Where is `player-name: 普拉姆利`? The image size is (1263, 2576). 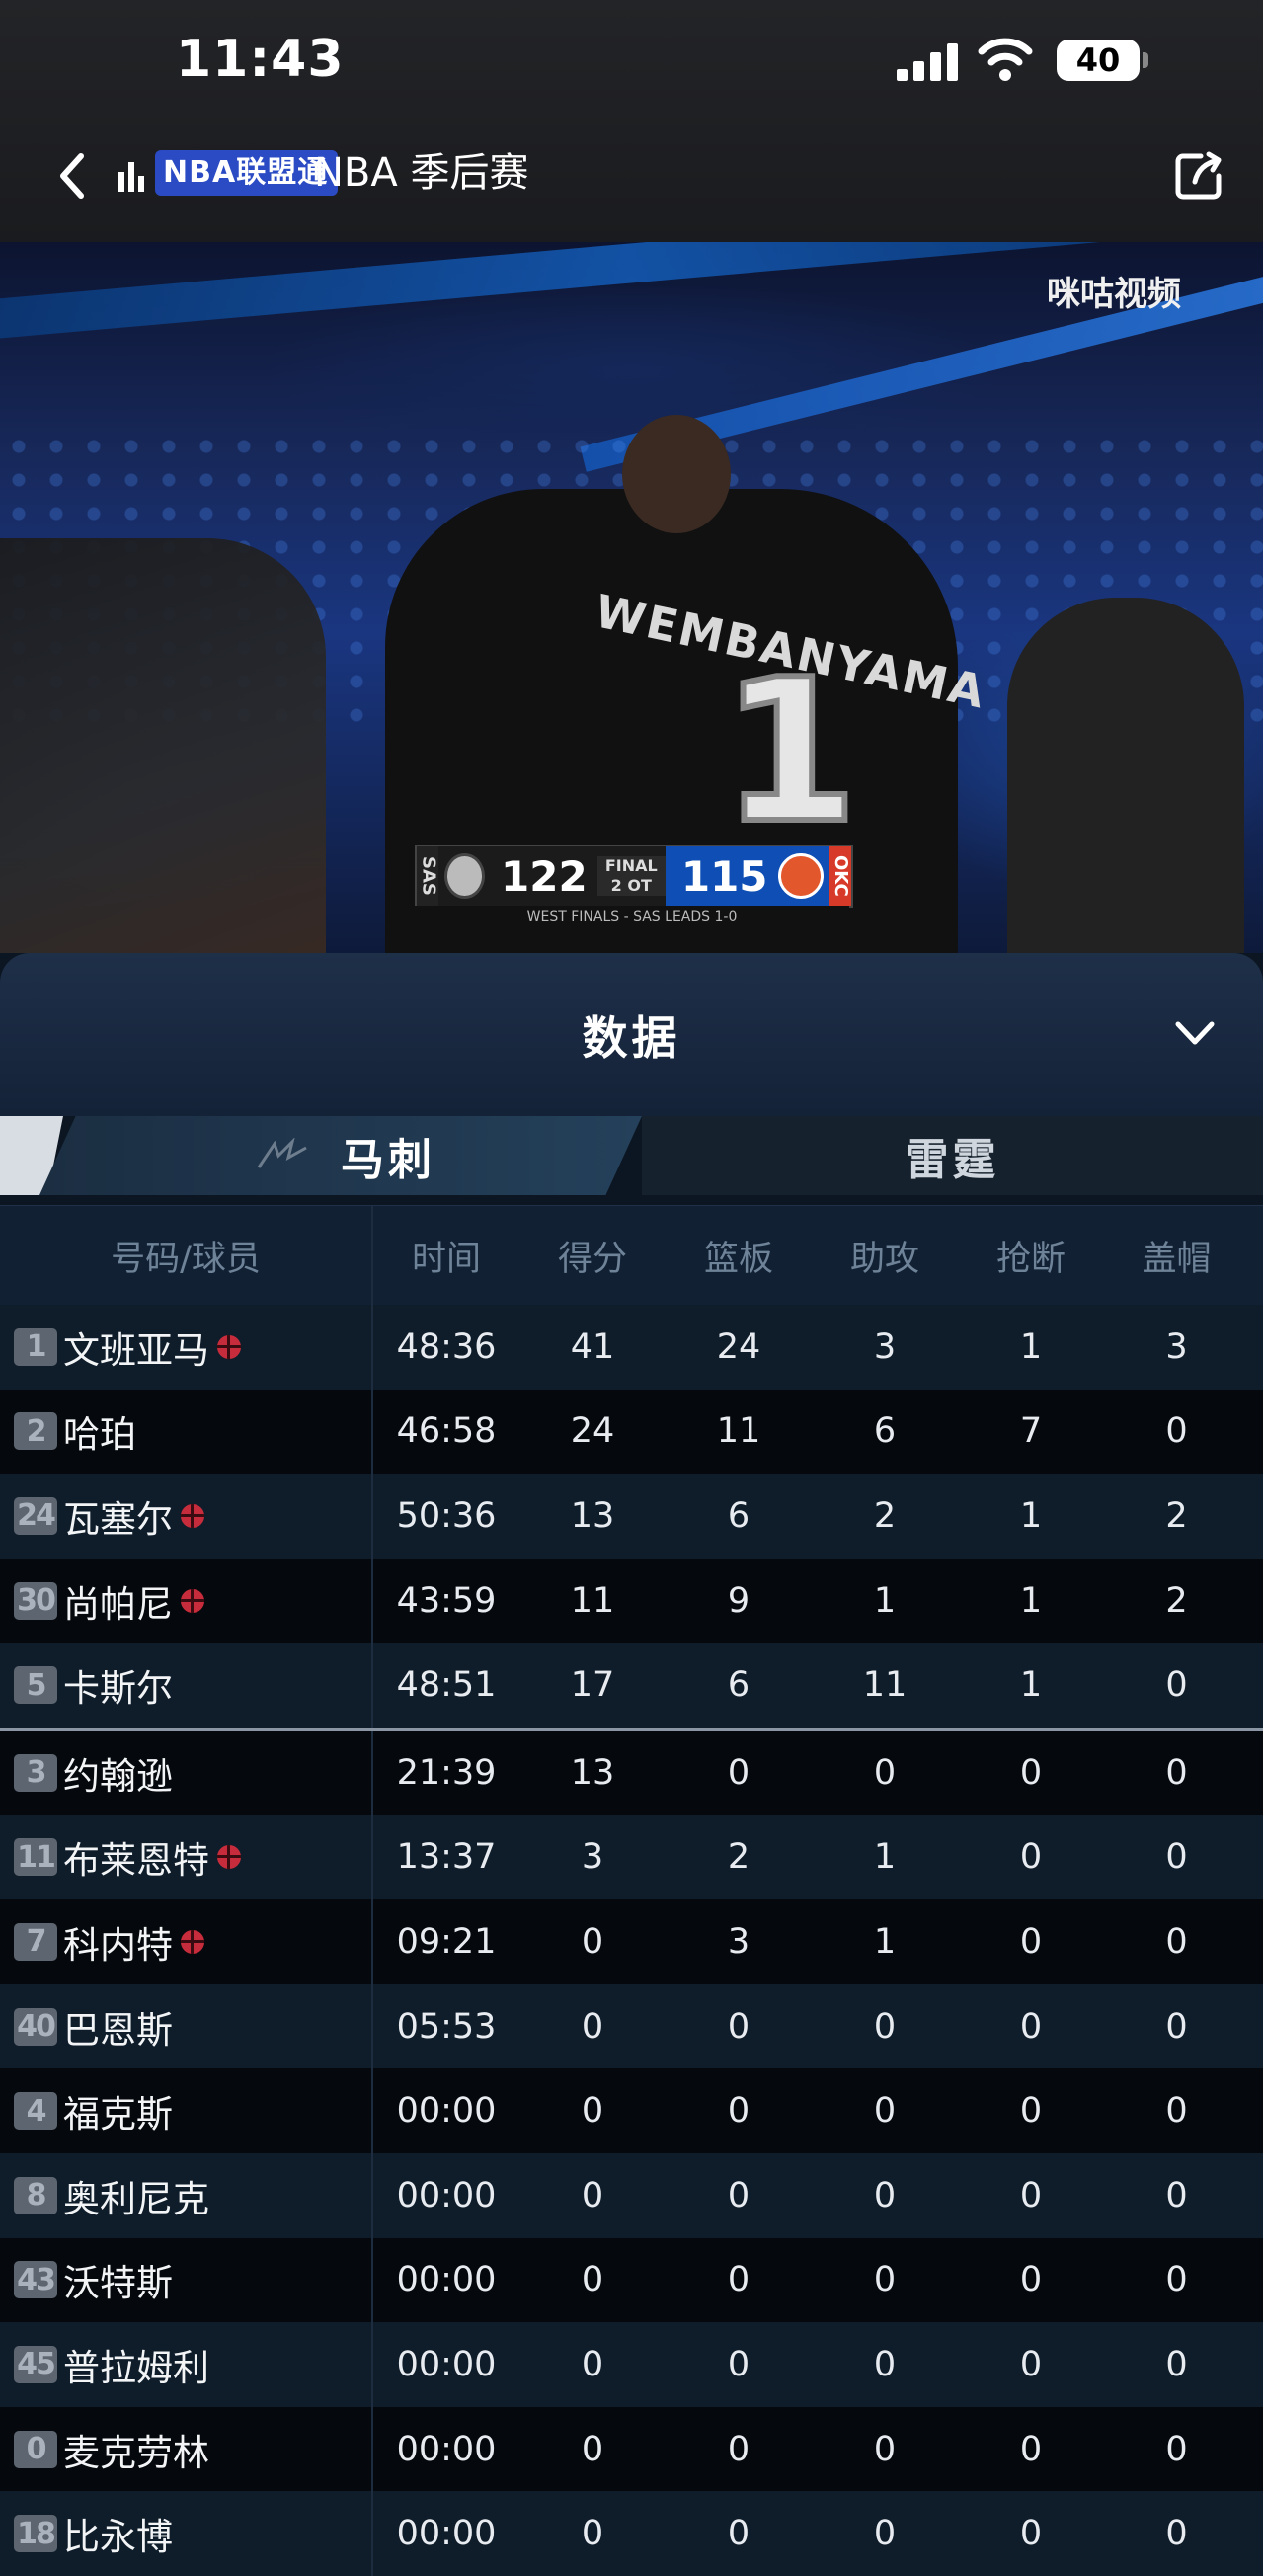
player-name: 普拉姆利 is located at coordinates (136, 2364).